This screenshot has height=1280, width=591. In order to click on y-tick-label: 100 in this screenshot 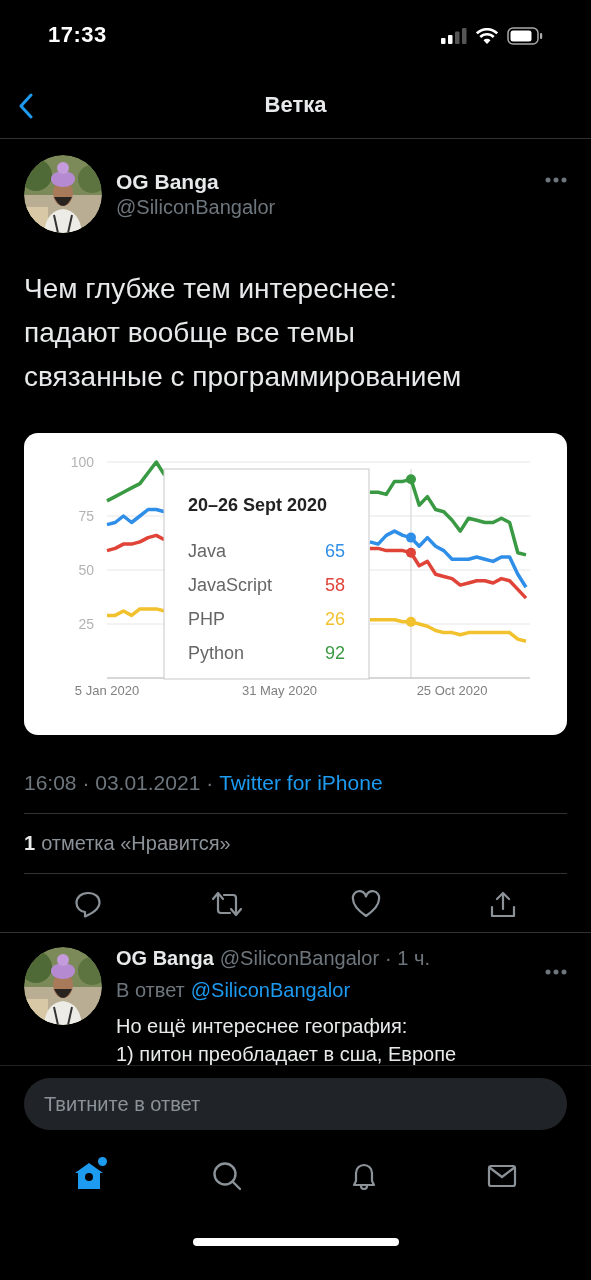, I will do `click(82, 462)`.